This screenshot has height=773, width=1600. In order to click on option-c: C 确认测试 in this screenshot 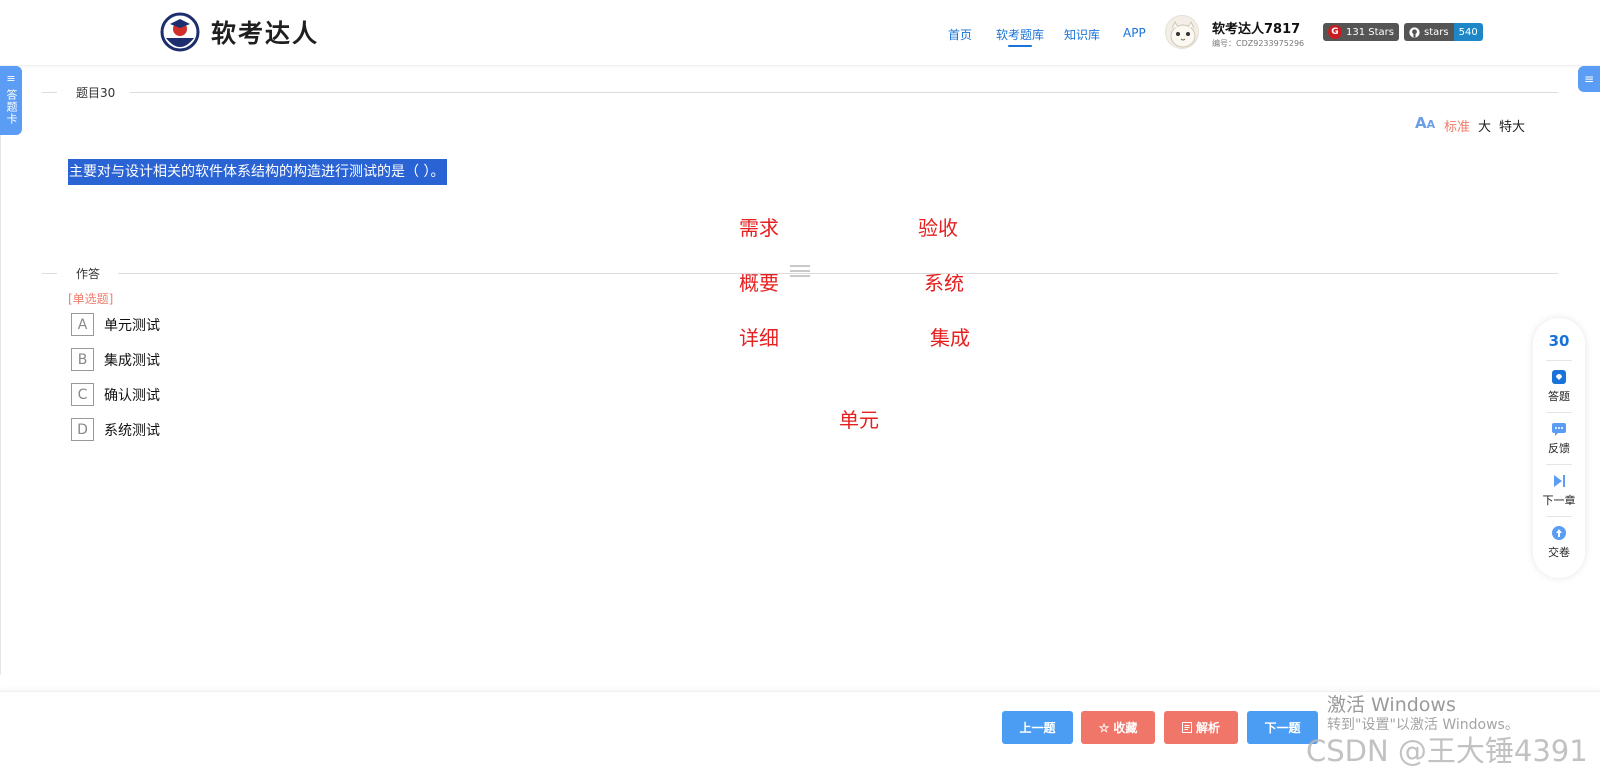, I will do `click(115, 394)`.